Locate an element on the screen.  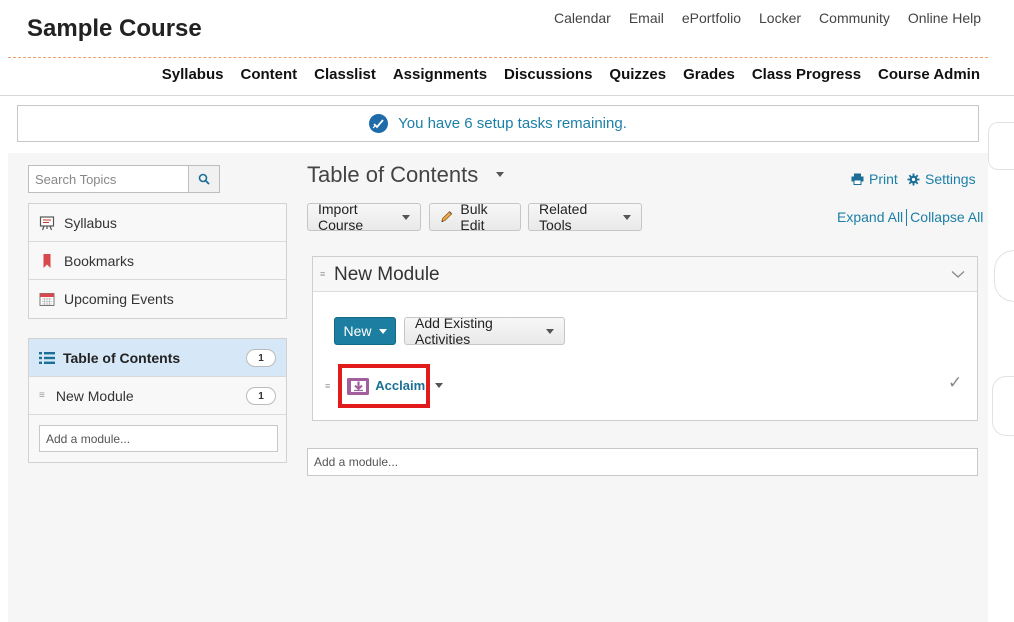
top-link-eportfolio: ePortfolio is located at coordinates (711, 18).